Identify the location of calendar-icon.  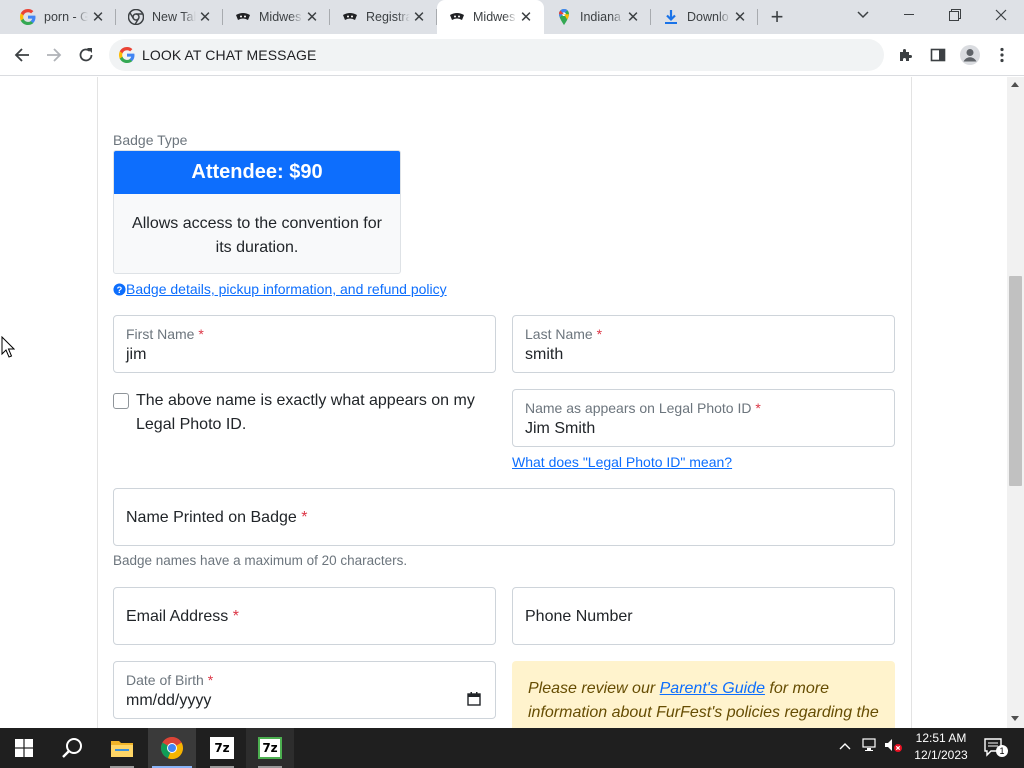
(474, 699).